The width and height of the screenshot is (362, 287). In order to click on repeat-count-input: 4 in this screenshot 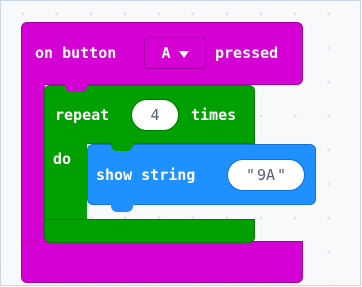, I will do `click(155, 115)`.